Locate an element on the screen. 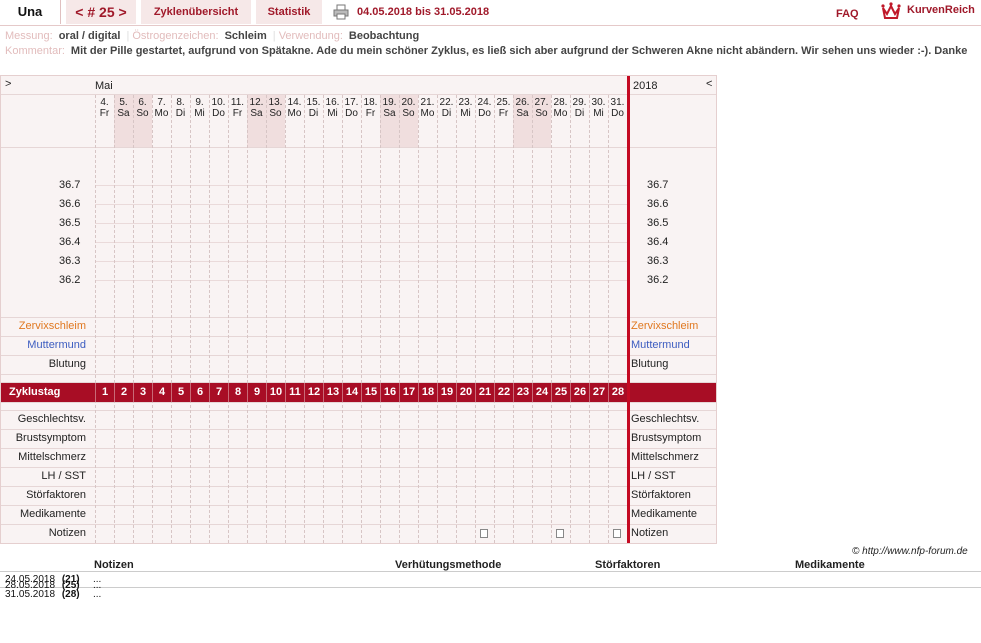  nav-prev-button: > is located at coordinates (8, 84).